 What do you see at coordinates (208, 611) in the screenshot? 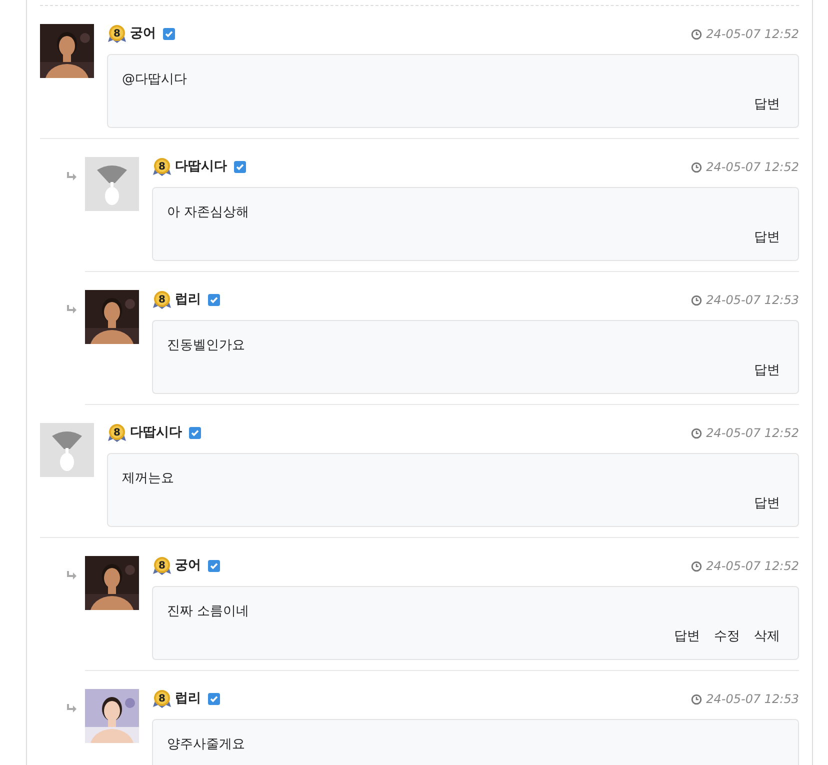
I see `comment-text: 진짜 소름이네` at bounding box center [208, 611].